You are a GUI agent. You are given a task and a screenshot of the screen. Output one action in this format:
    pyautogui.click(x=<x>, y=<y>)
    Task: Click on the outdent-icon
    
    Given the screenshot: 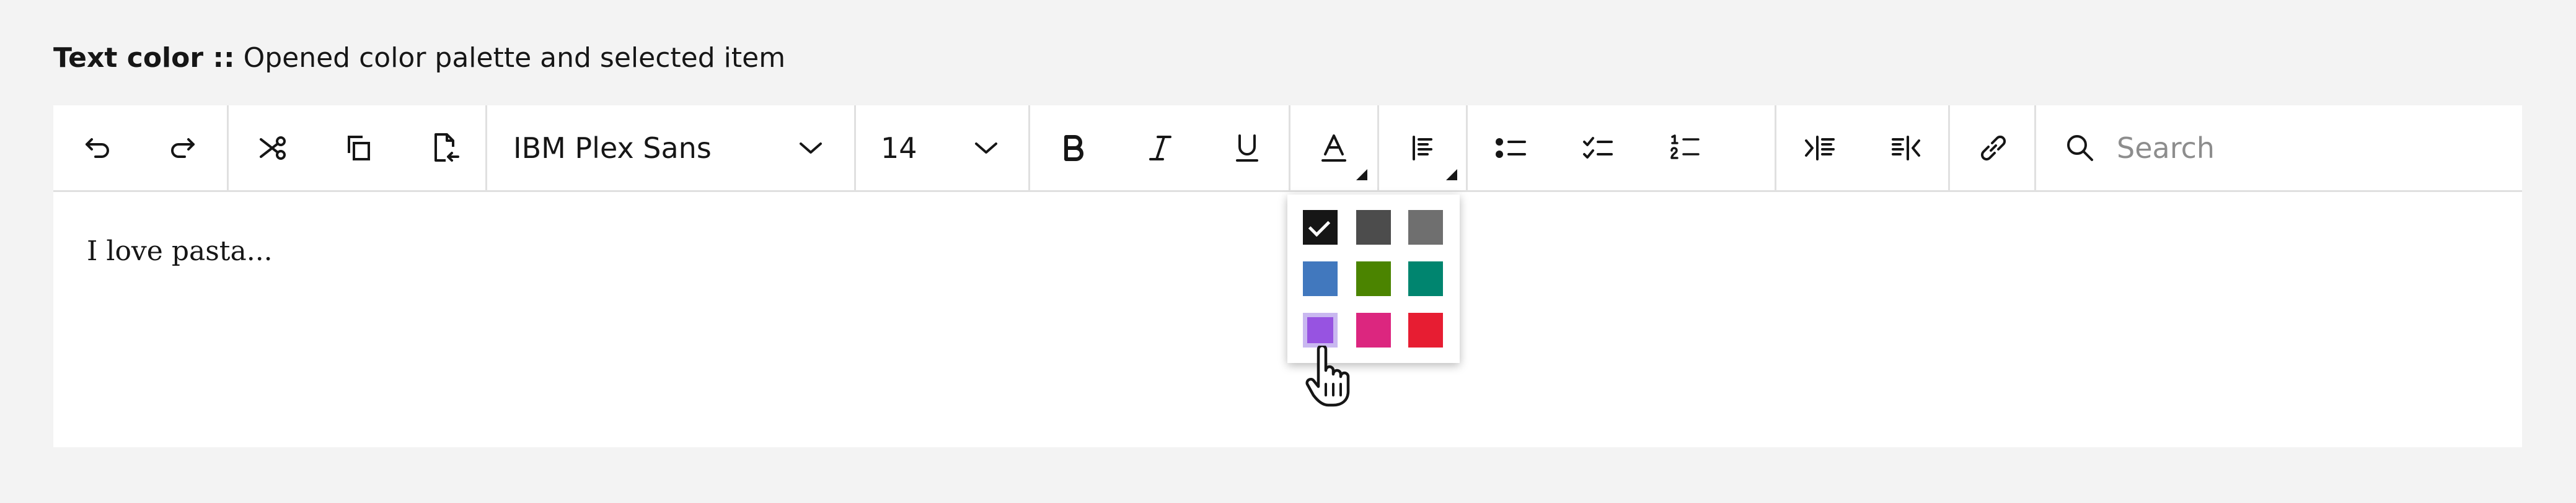 What is the action you would take?
    pyautogui.click(x=1906, y=147)
    